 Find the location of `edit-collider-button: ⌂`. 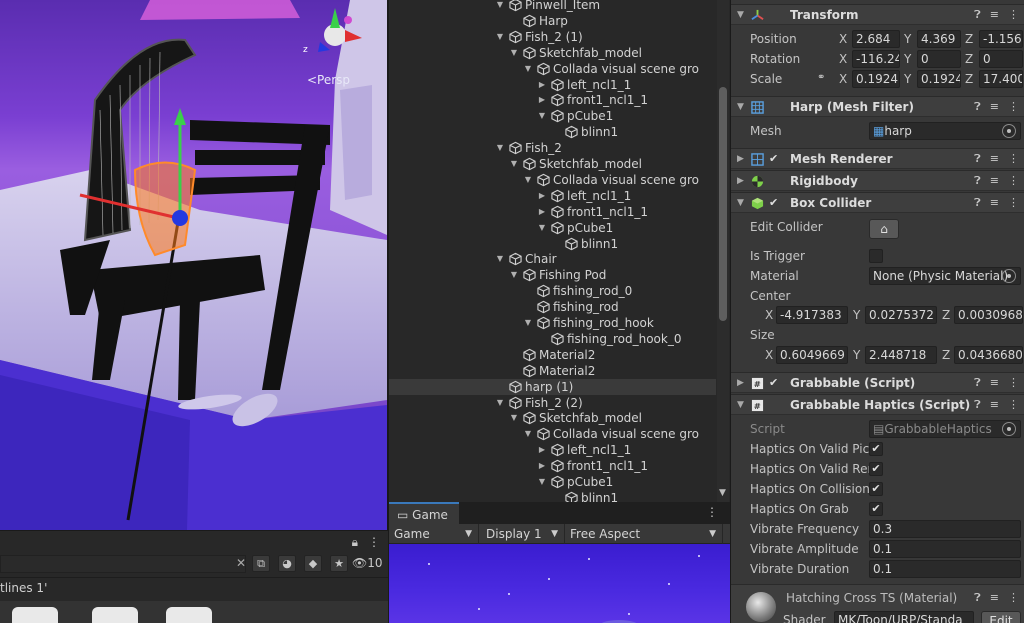

edit-collider-button: ⌂ is located at coordinates (884, 229).